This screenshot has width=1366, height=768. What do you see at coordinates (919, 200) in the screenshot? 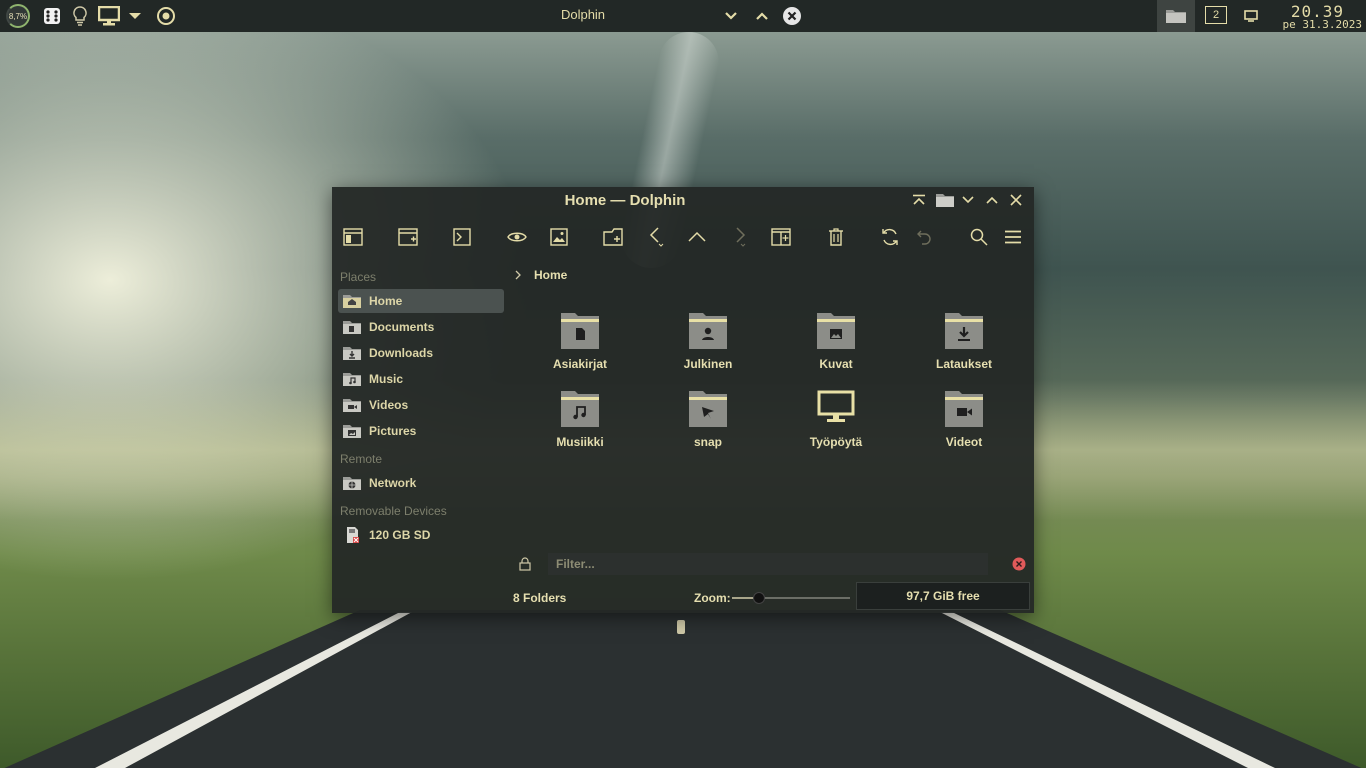
I see `keep-above-icon` at bounding box center [919, 200].